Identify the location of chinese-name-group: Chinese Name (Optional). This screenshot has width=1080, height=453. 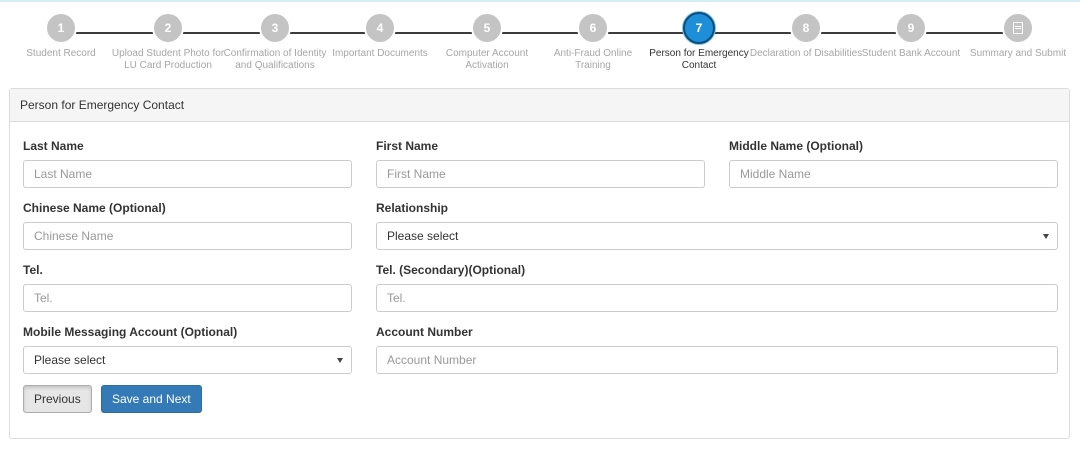
(187, 225).